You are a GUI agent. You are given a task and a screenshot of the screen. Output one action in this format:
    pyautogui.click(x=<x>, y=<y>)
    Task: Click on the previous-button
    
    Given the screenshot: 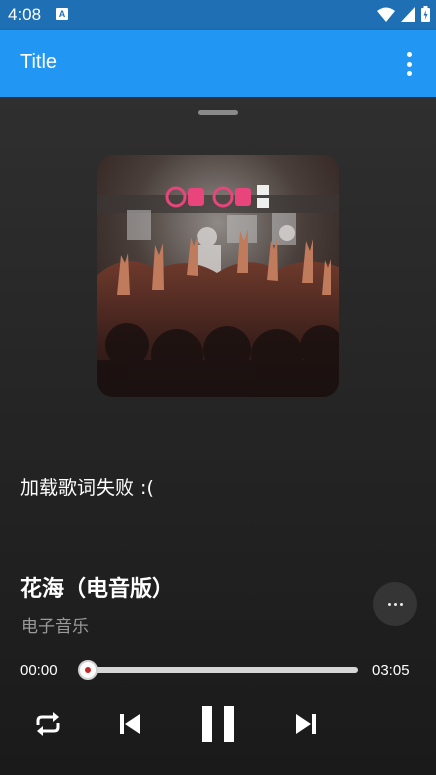 What is the action you would take?
    pyautogui.click(x=130, y=724)
    